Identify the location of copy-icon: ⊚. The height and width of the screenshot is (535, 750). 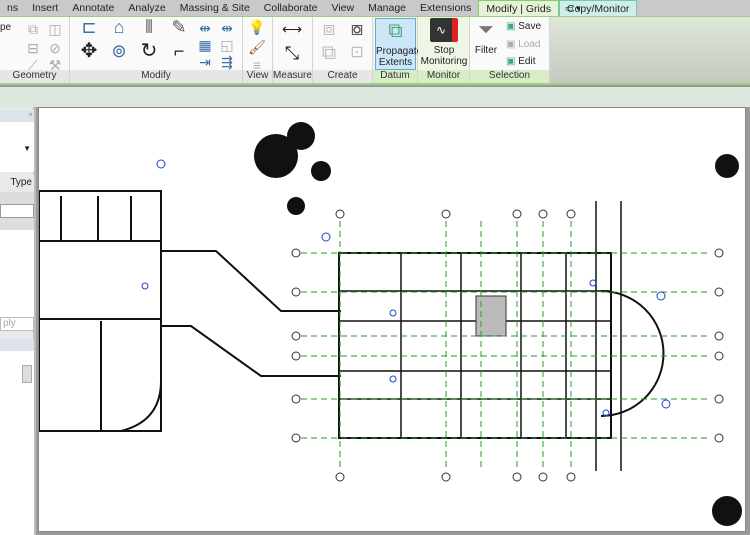
(119, 51).